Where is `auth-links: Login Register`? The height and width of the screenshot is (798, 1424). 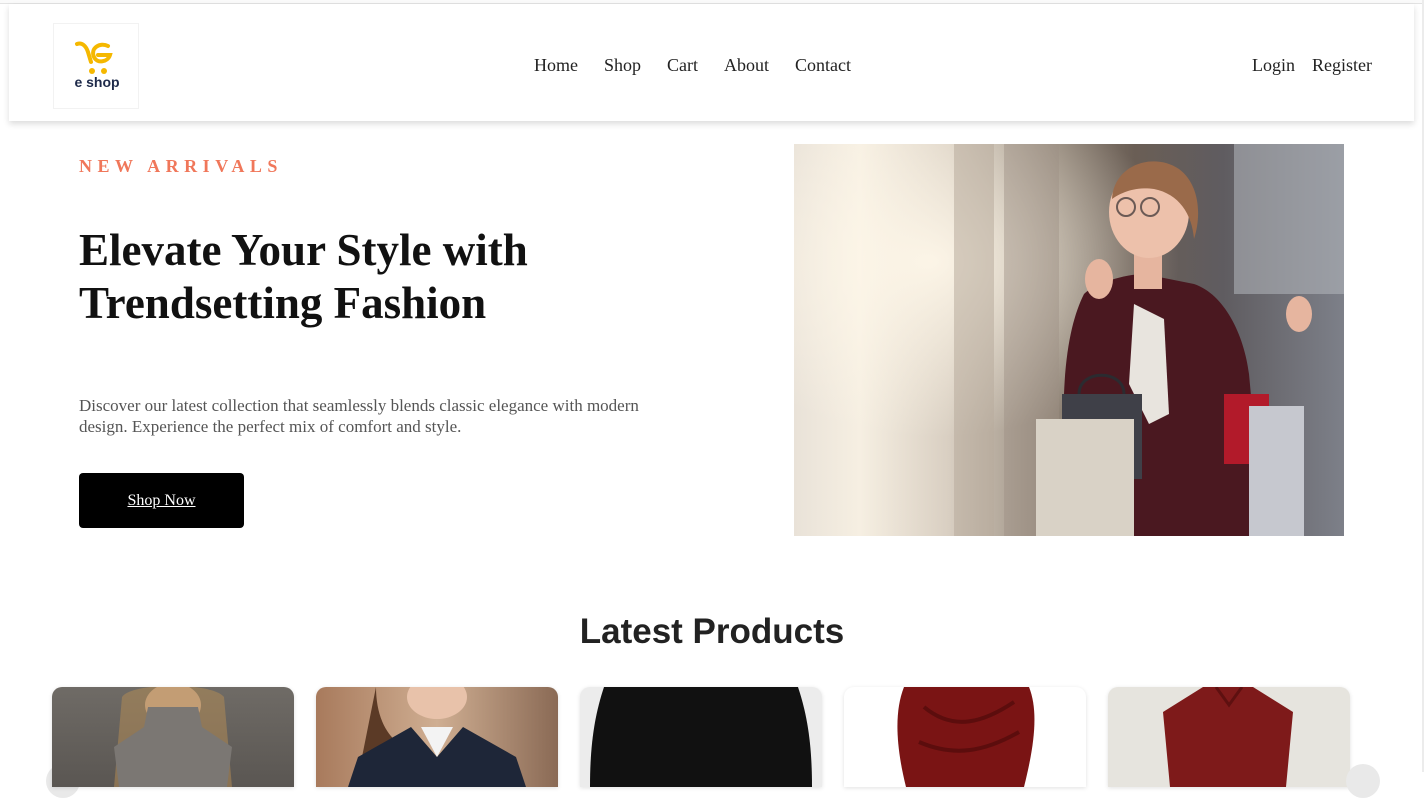 auth-links: Login Register is located at coordinates (1312, 65).